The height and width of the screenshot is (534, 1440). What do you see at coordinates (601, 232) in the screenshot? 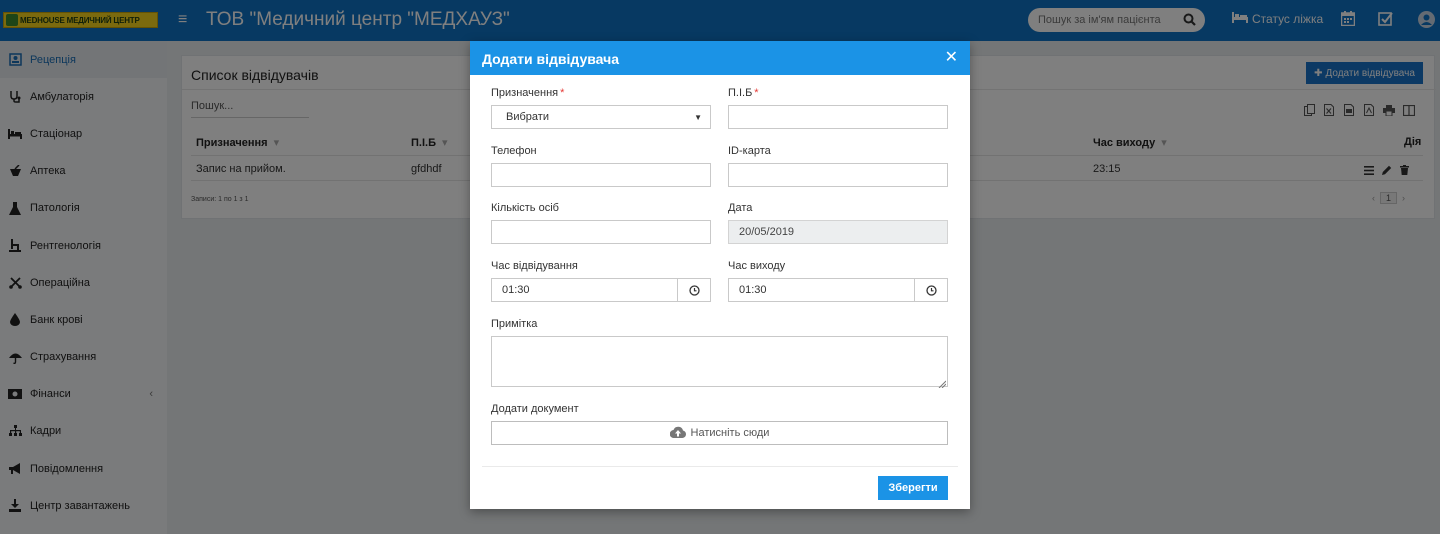
I see `people-count-field` at bounding box center [601, 232].